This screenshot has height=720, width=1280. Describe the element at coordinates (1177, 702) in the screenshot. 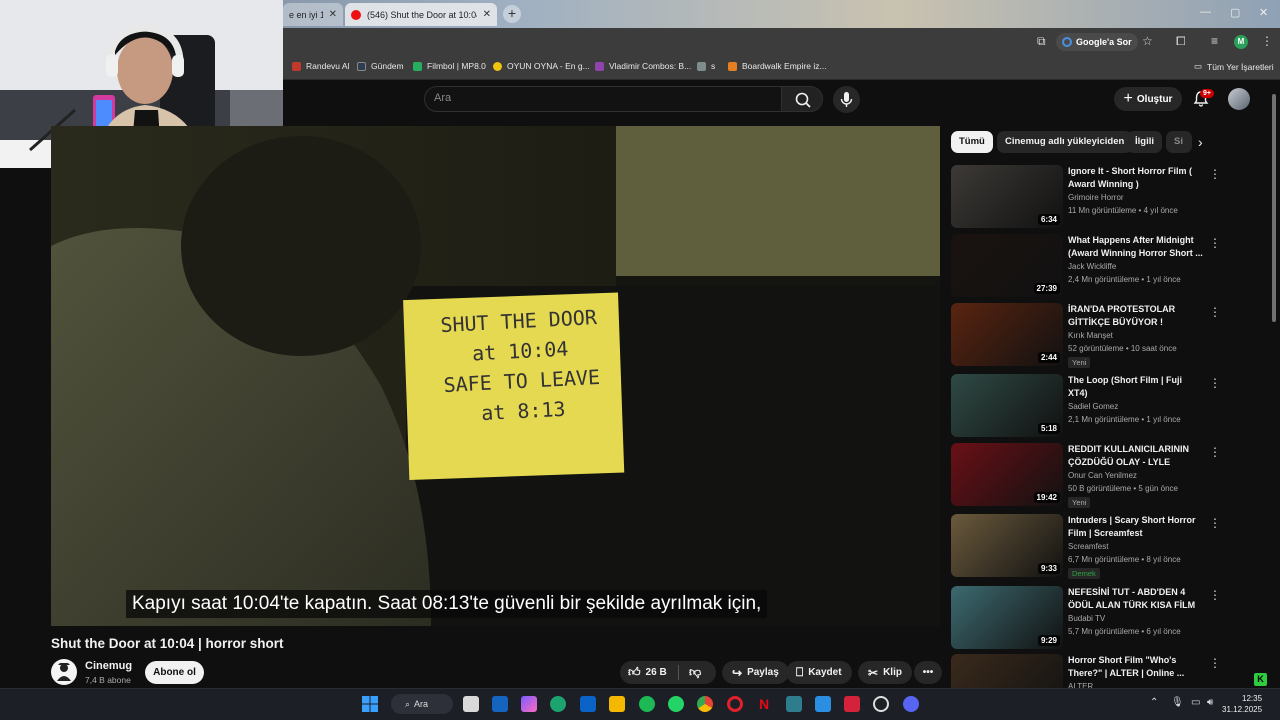

I see `microphone-icon: 🎙︎` at that location.